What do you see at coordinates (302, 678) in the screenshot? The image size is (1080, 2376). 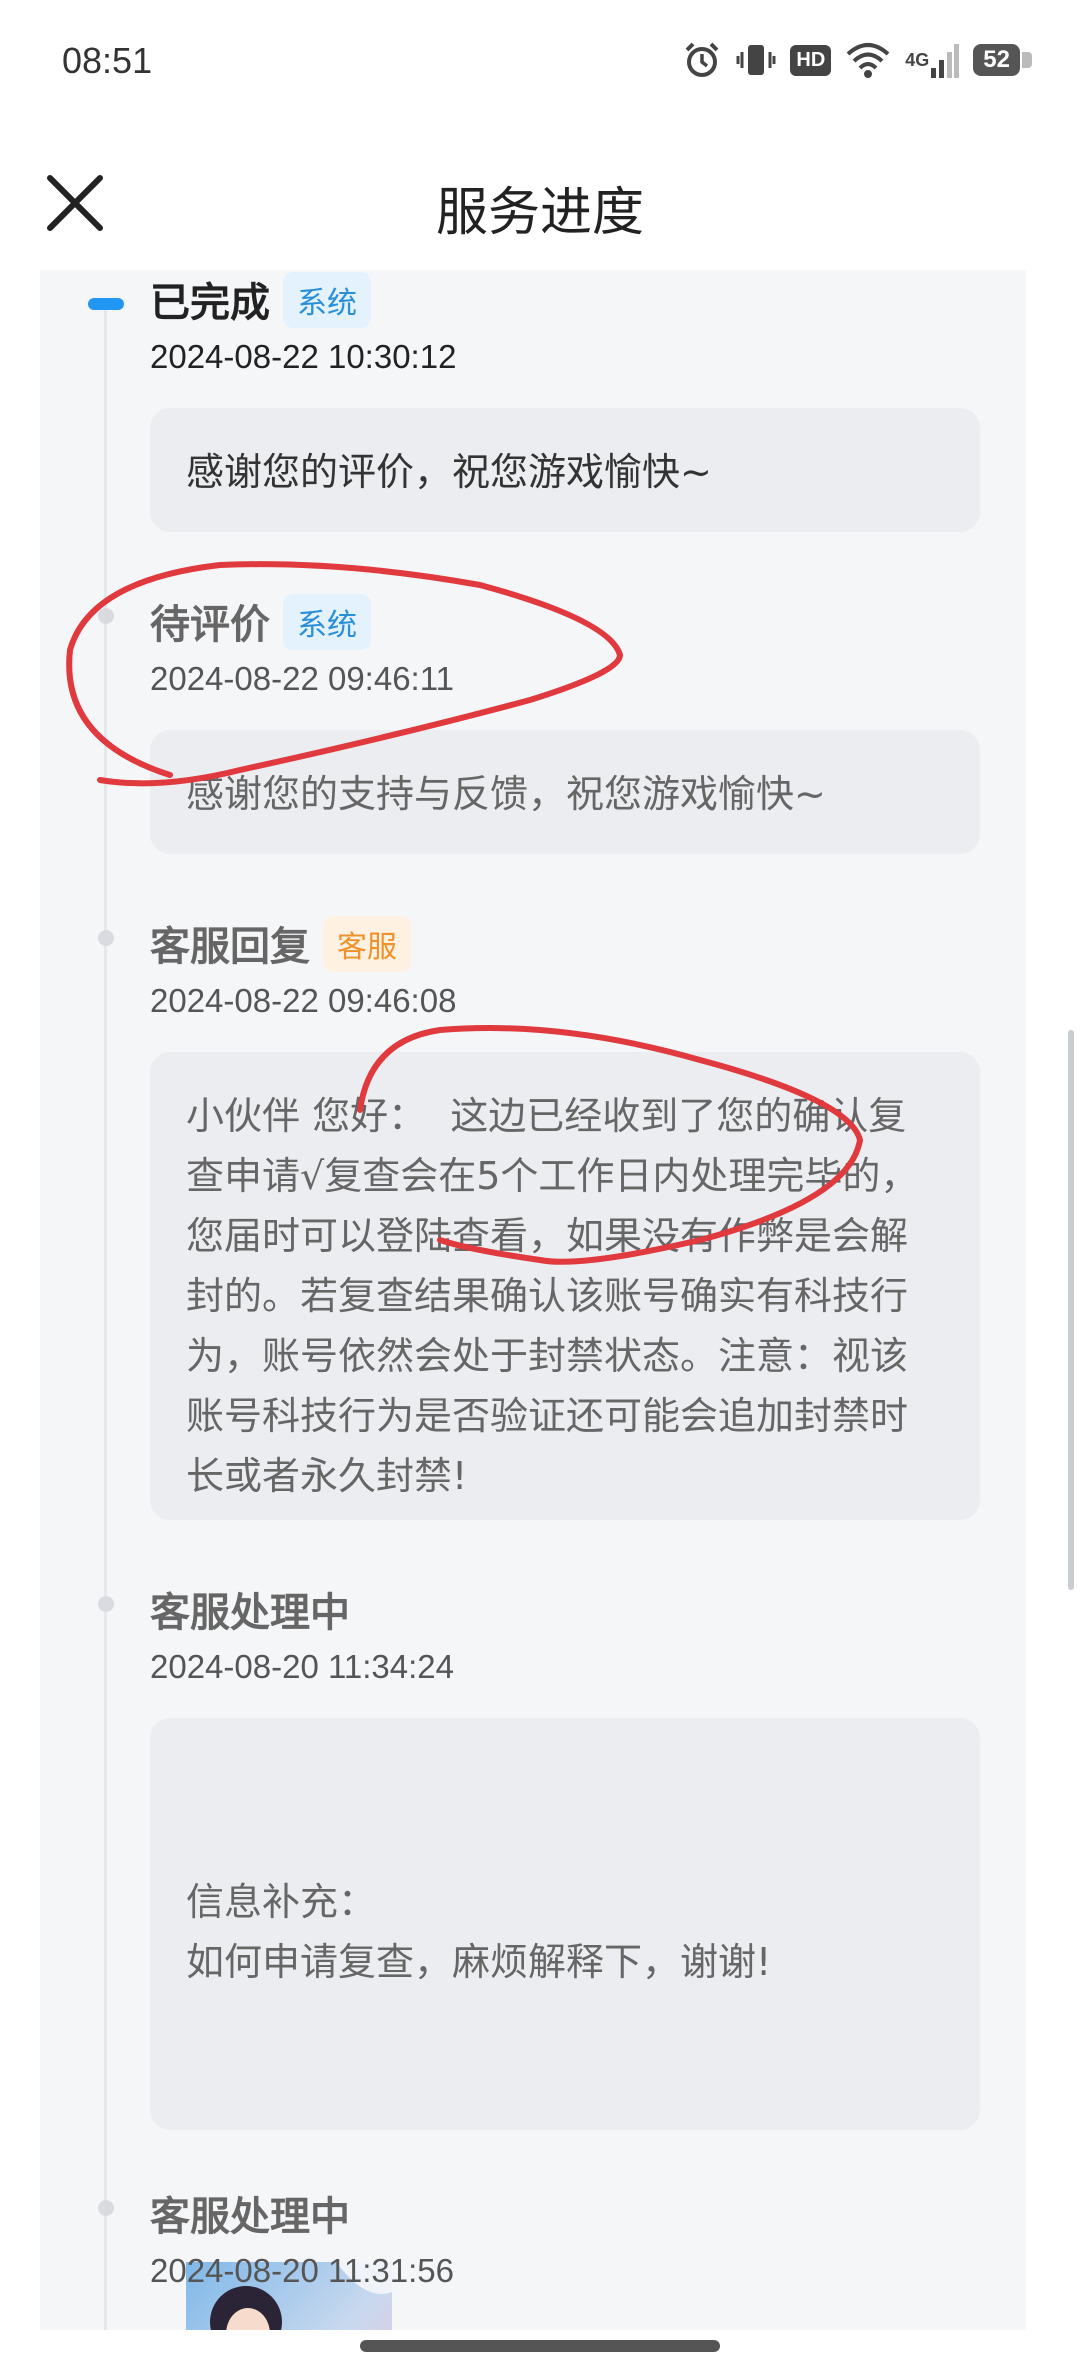 I see `entry-time: 2024-08-22 09:46:11` at bounding box center [302, 678].